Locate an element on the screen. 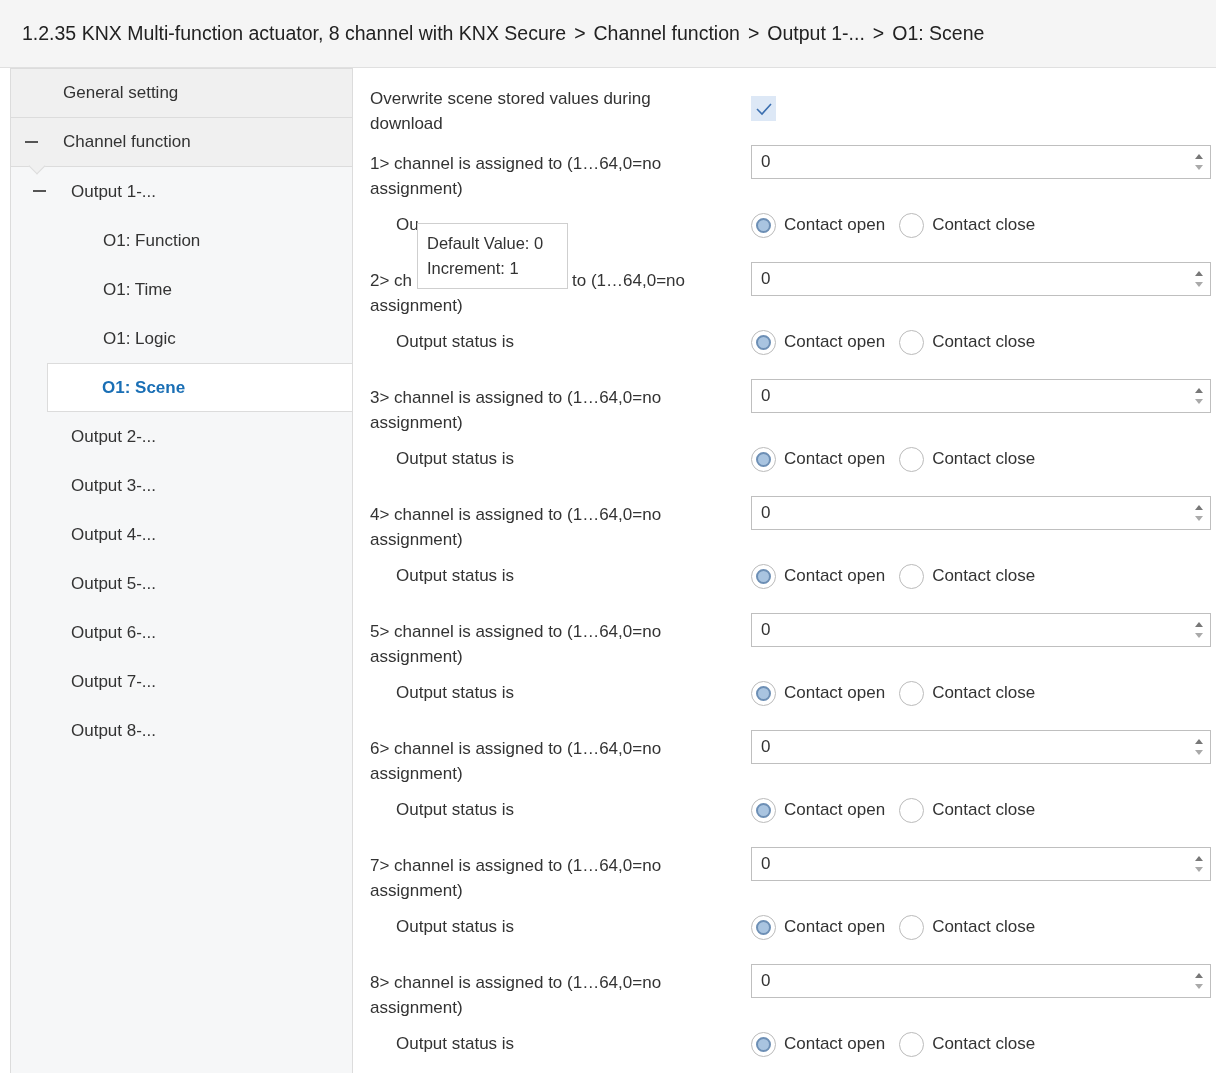 The width and height of the screenshot is (1216, 1073). setting-label: 8> channel is assigned to (1…64,0=no assignment) is located at coordinates (516, 995).